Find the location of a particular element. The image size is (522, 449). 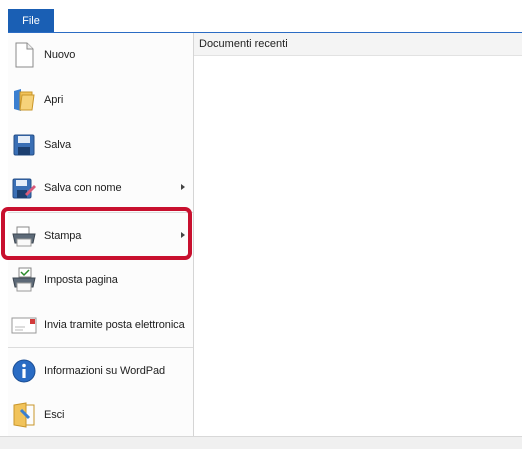

recent-documents-title: Documenti recenti is located at coordinates (243, 44).